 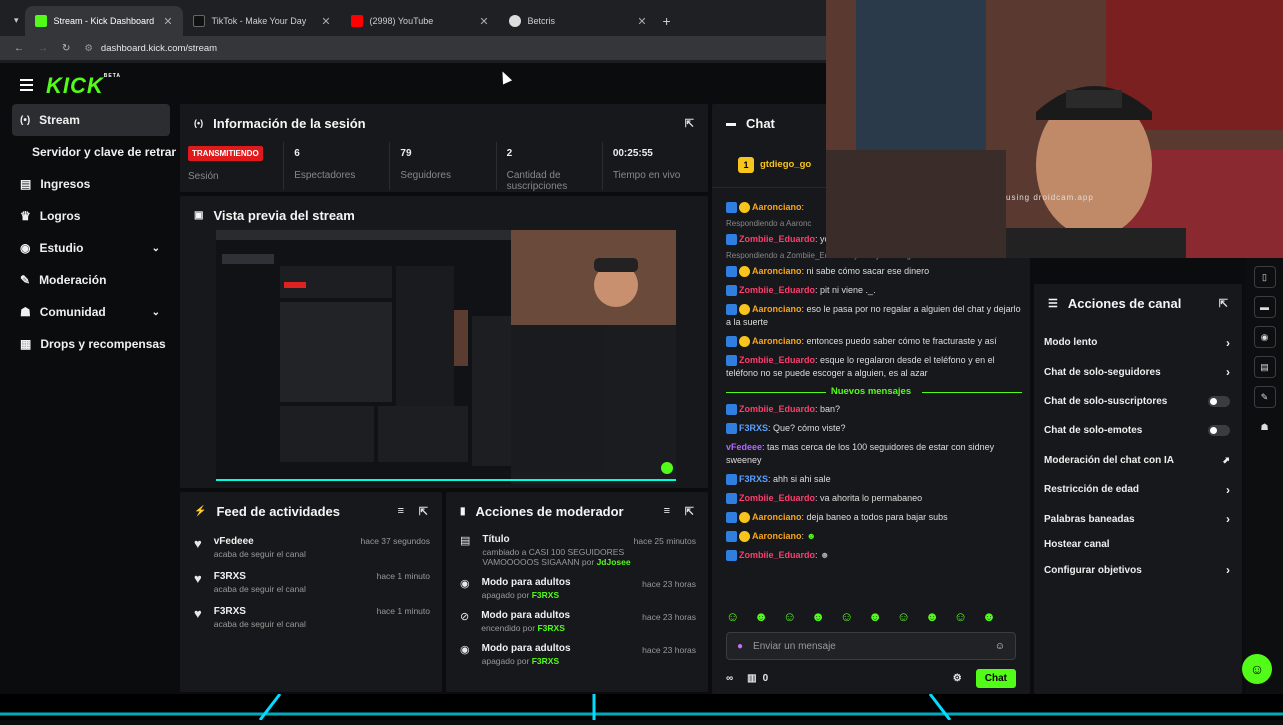 What do you see at coordinates (88, 344) in the screenshot?
I see `sidebar-item-drops: ▦ Drops y recompensas` at bounding box center [88, 344].